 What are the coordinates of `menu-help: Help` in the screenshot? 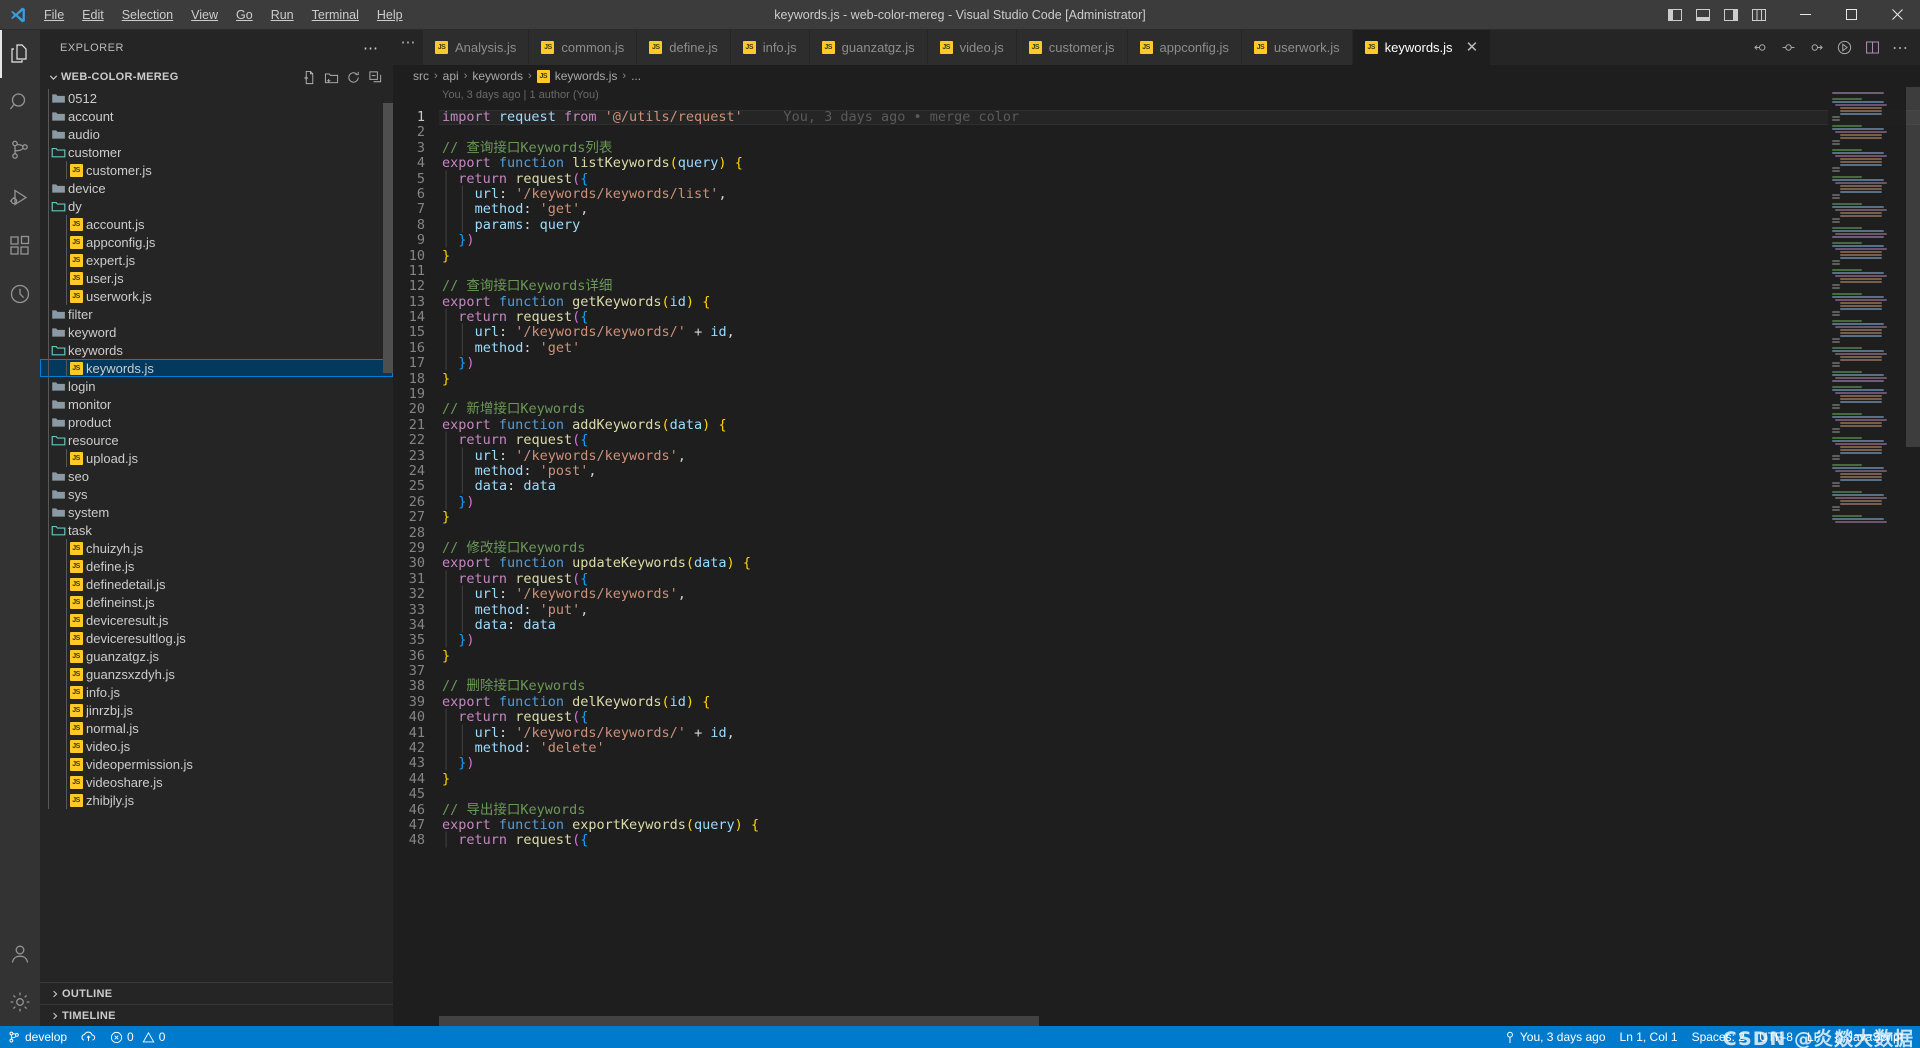 It's located at (390, 15).